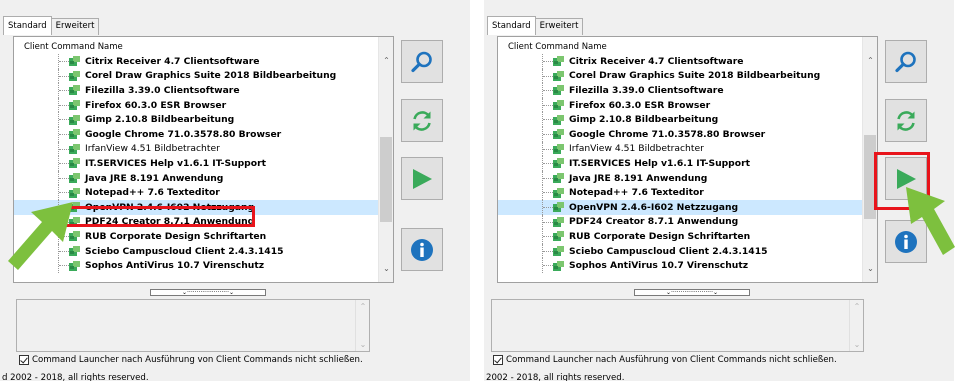 This screenshot has height=381, width=955. Describe the element at coordinates (172, 61) in the screenshot. I see `tree-item-label: Citrix Receiver 4.7 Clientsoftware` at that location.